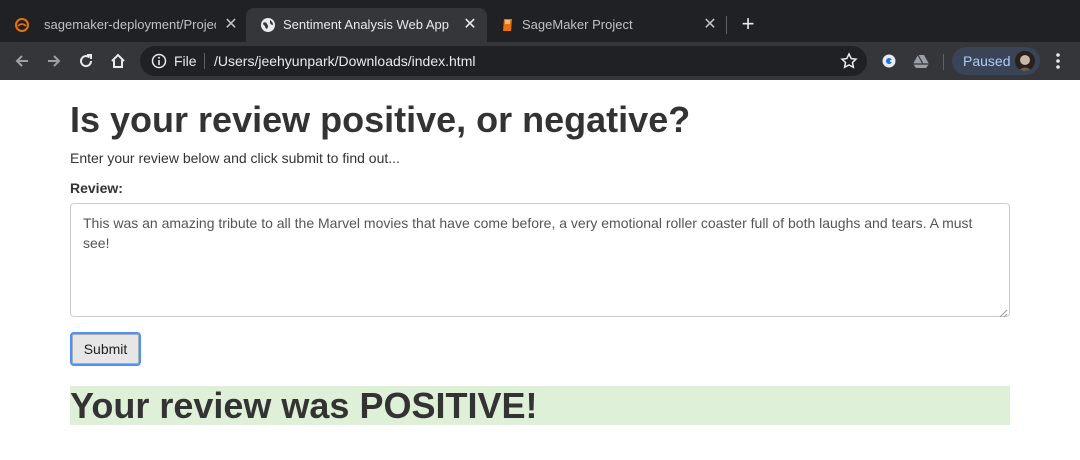 This screenshot has width=1080, height=460. I want to click on submit-button: Submit, so click(105, 349).